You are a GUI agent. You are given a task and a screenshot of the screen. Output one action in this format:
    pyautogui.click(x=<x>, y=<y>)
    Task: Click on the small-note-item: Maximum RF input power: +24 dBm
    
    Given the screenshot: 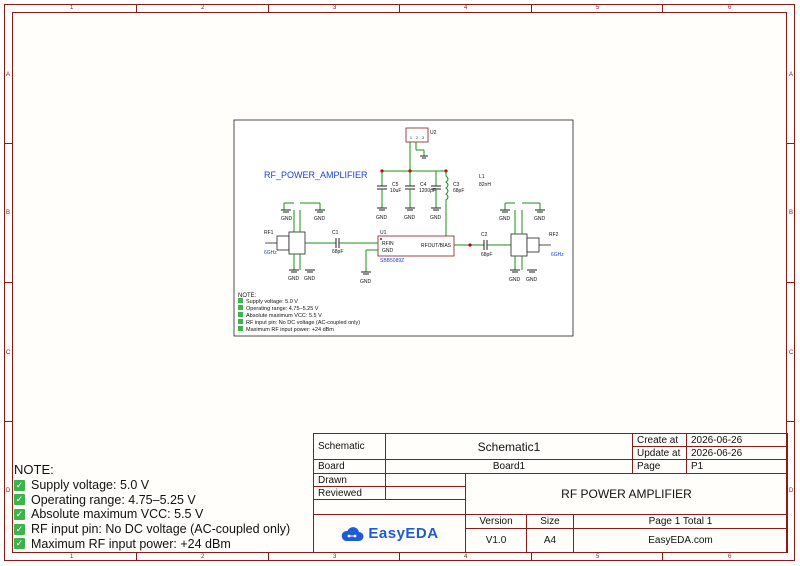 What is the action you would take?
    pyautogui.click(x=290, y=330)
    